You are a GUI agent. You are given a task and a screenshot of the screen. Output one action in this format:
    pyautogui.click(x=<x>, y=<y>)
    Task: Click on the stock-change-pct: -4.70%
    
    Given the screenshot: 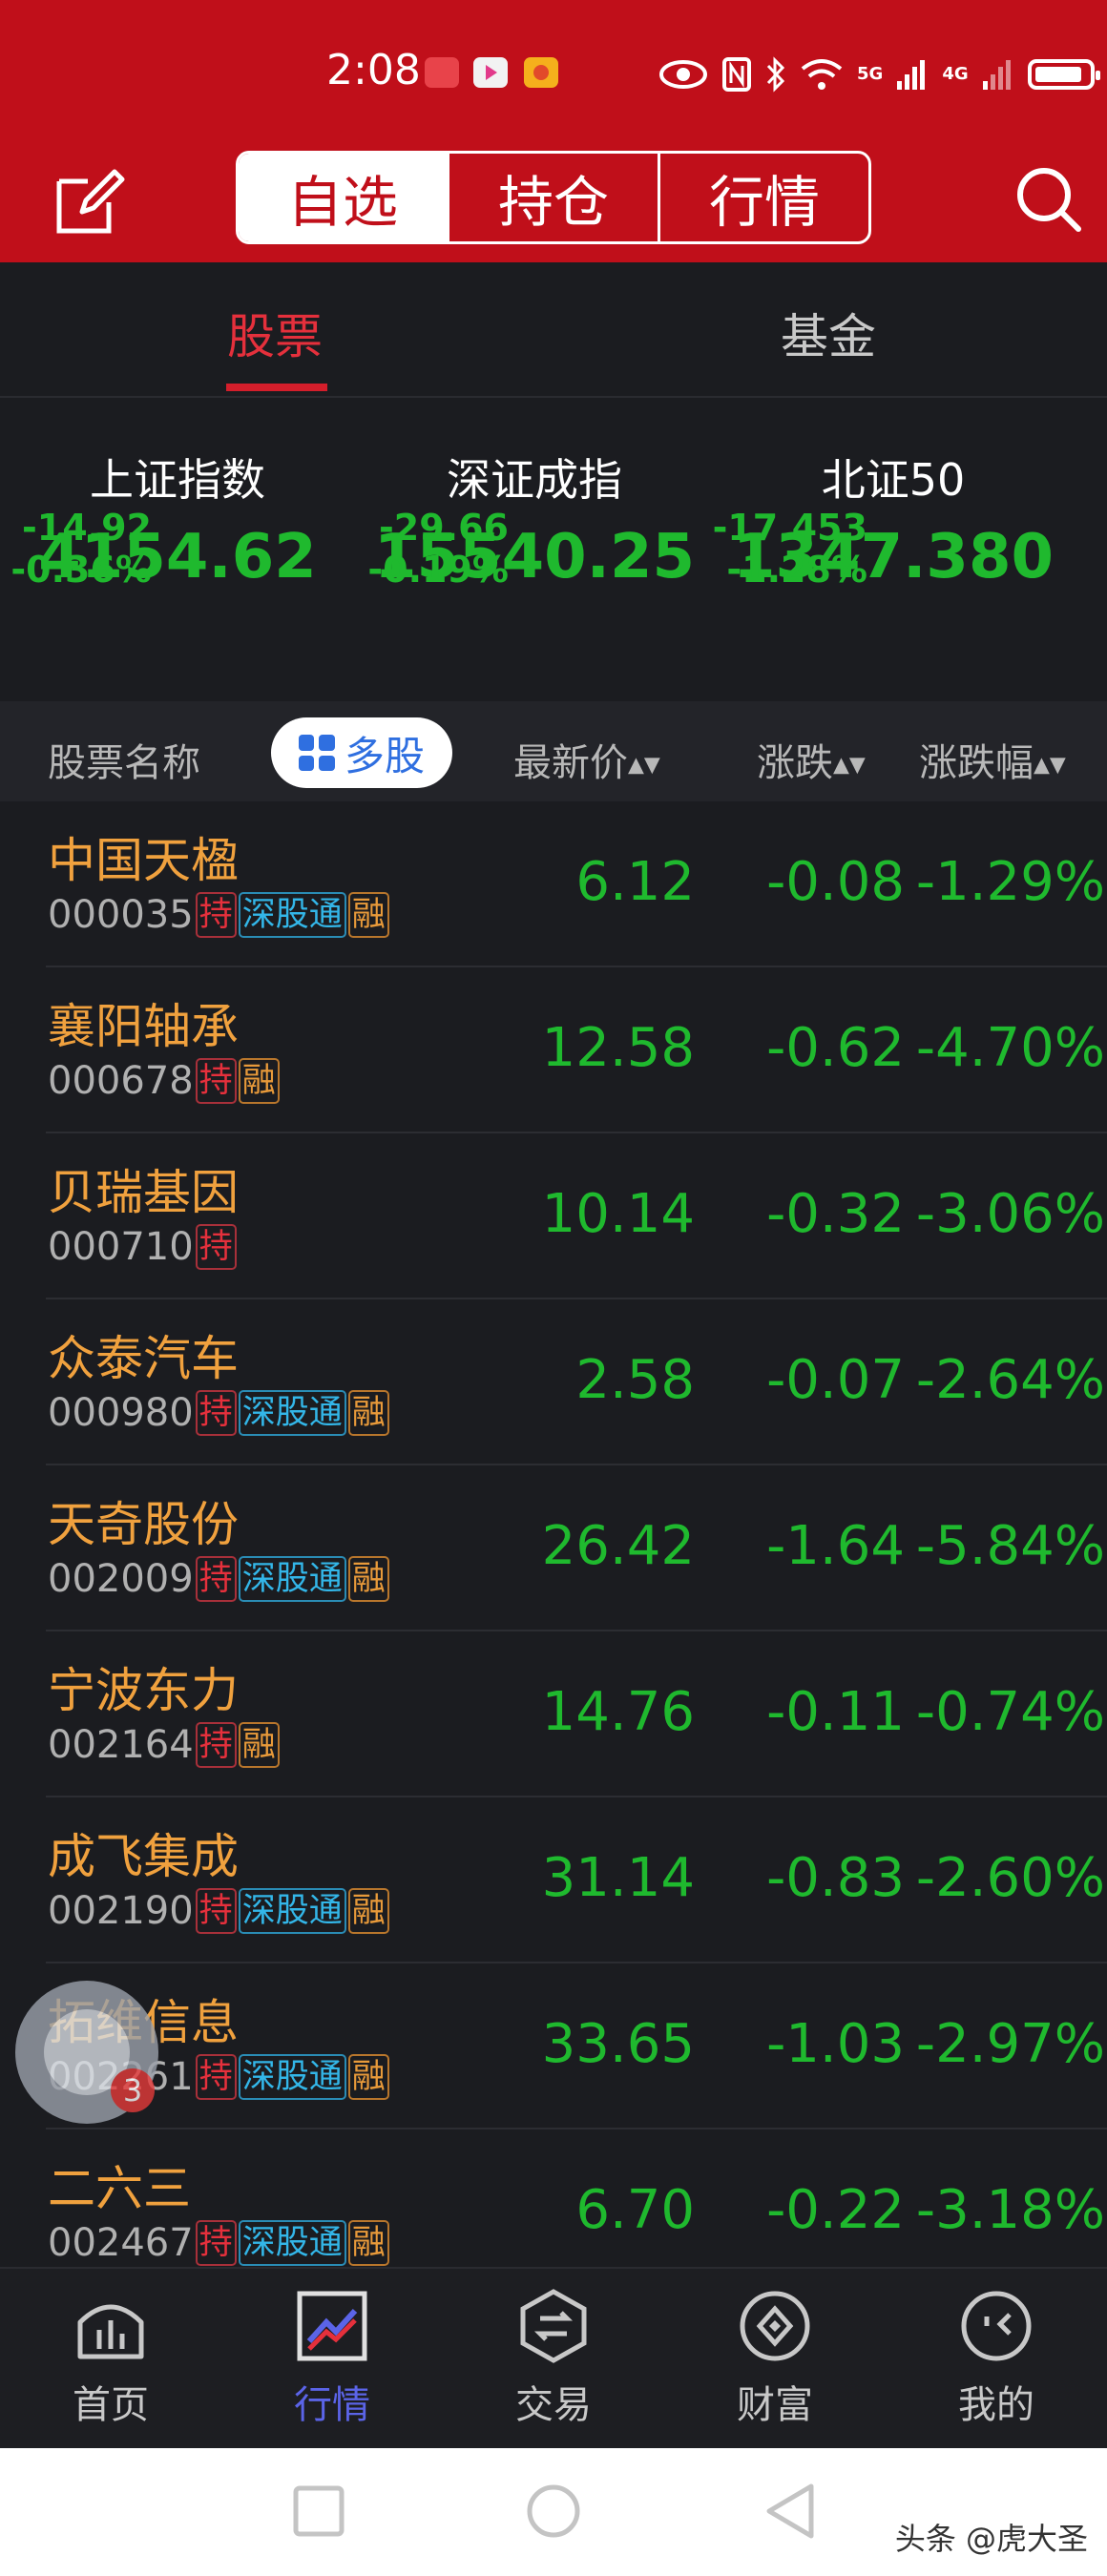 What is the action you would take?
    pyautogui.click(x=1010, y=1048)
    